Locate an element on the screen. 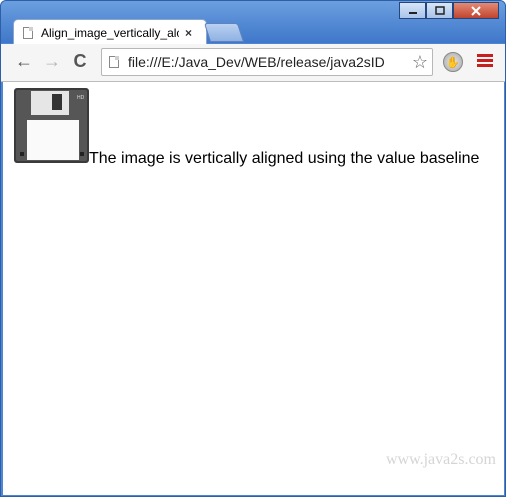  floppy-disk-icon: HD is located at coordinates (51, 125).